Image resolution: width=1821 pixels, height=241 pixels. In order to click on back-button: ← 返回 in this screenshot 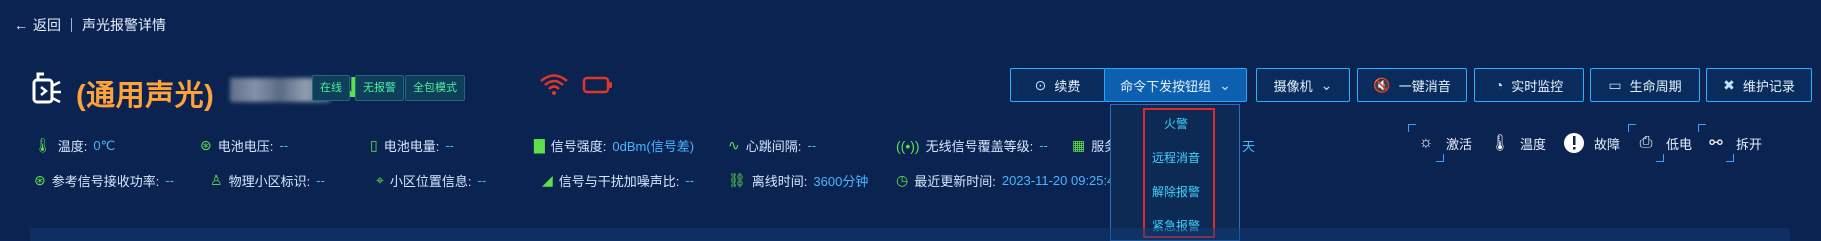, I will do `click(37, 25)`.